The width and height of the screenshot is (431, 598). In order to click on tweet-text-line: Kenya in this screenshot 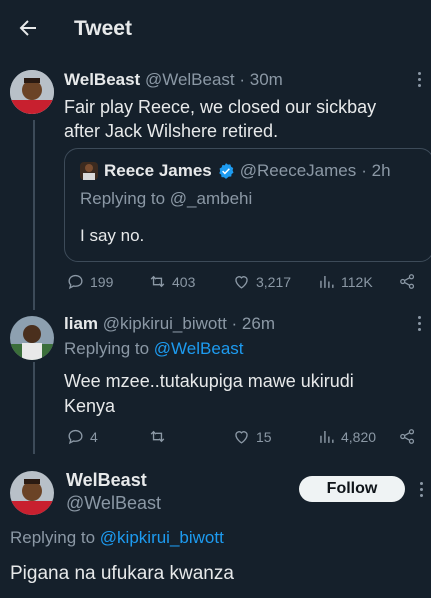, I will do `click(90, 406)`.